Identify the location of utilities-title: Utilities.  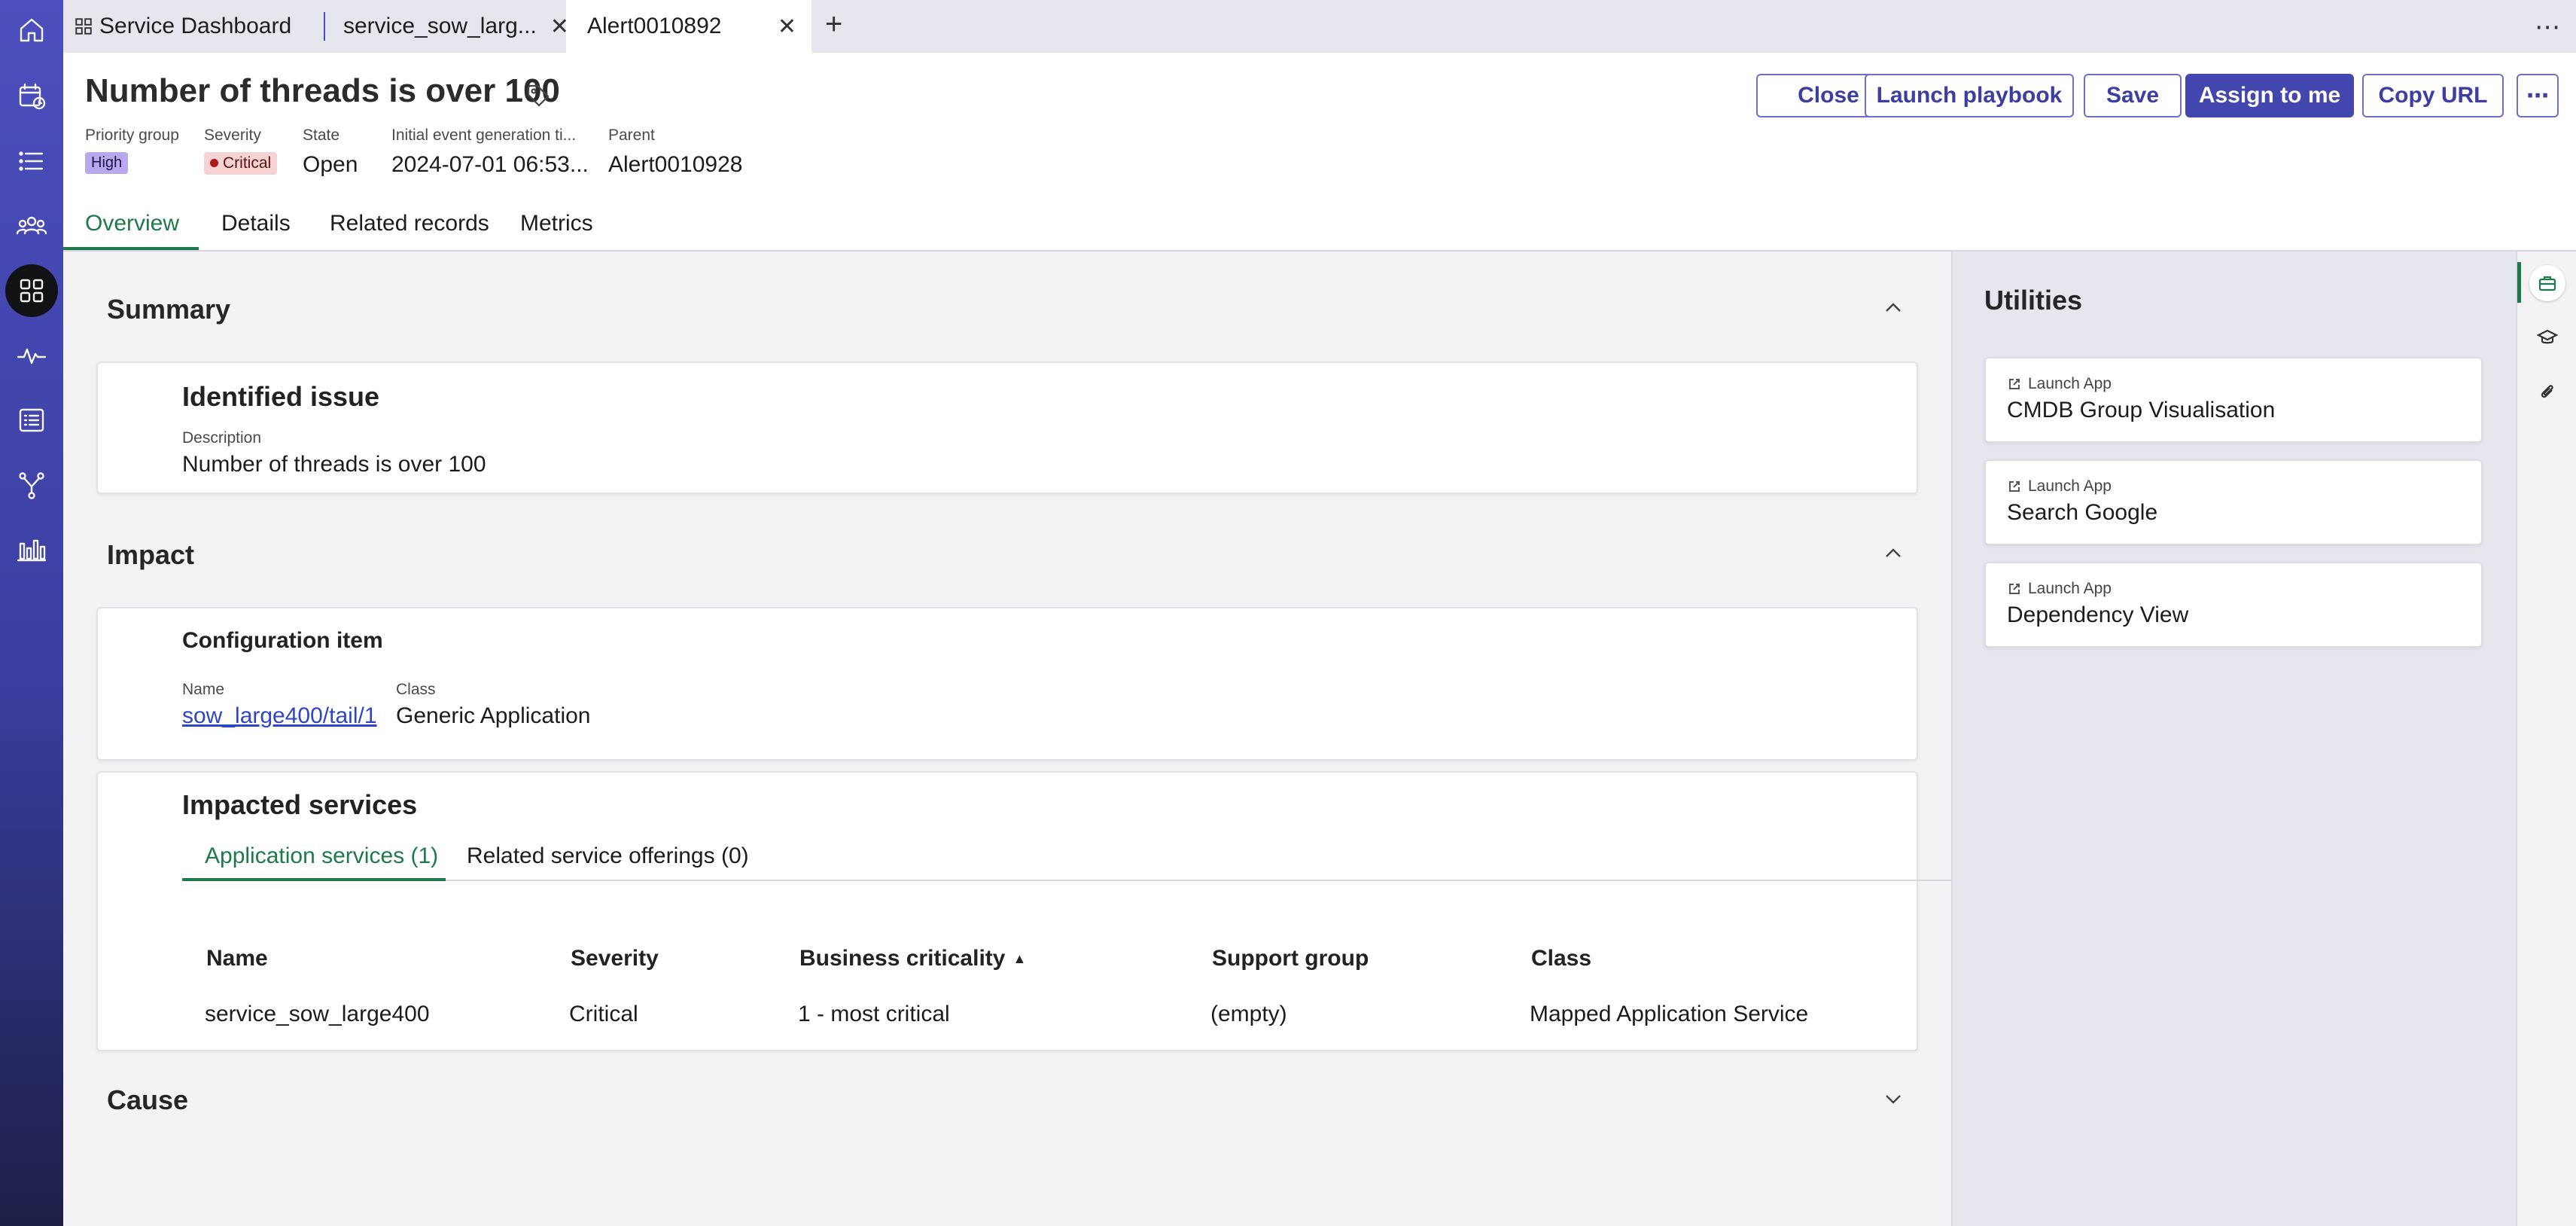
(2034, 301).